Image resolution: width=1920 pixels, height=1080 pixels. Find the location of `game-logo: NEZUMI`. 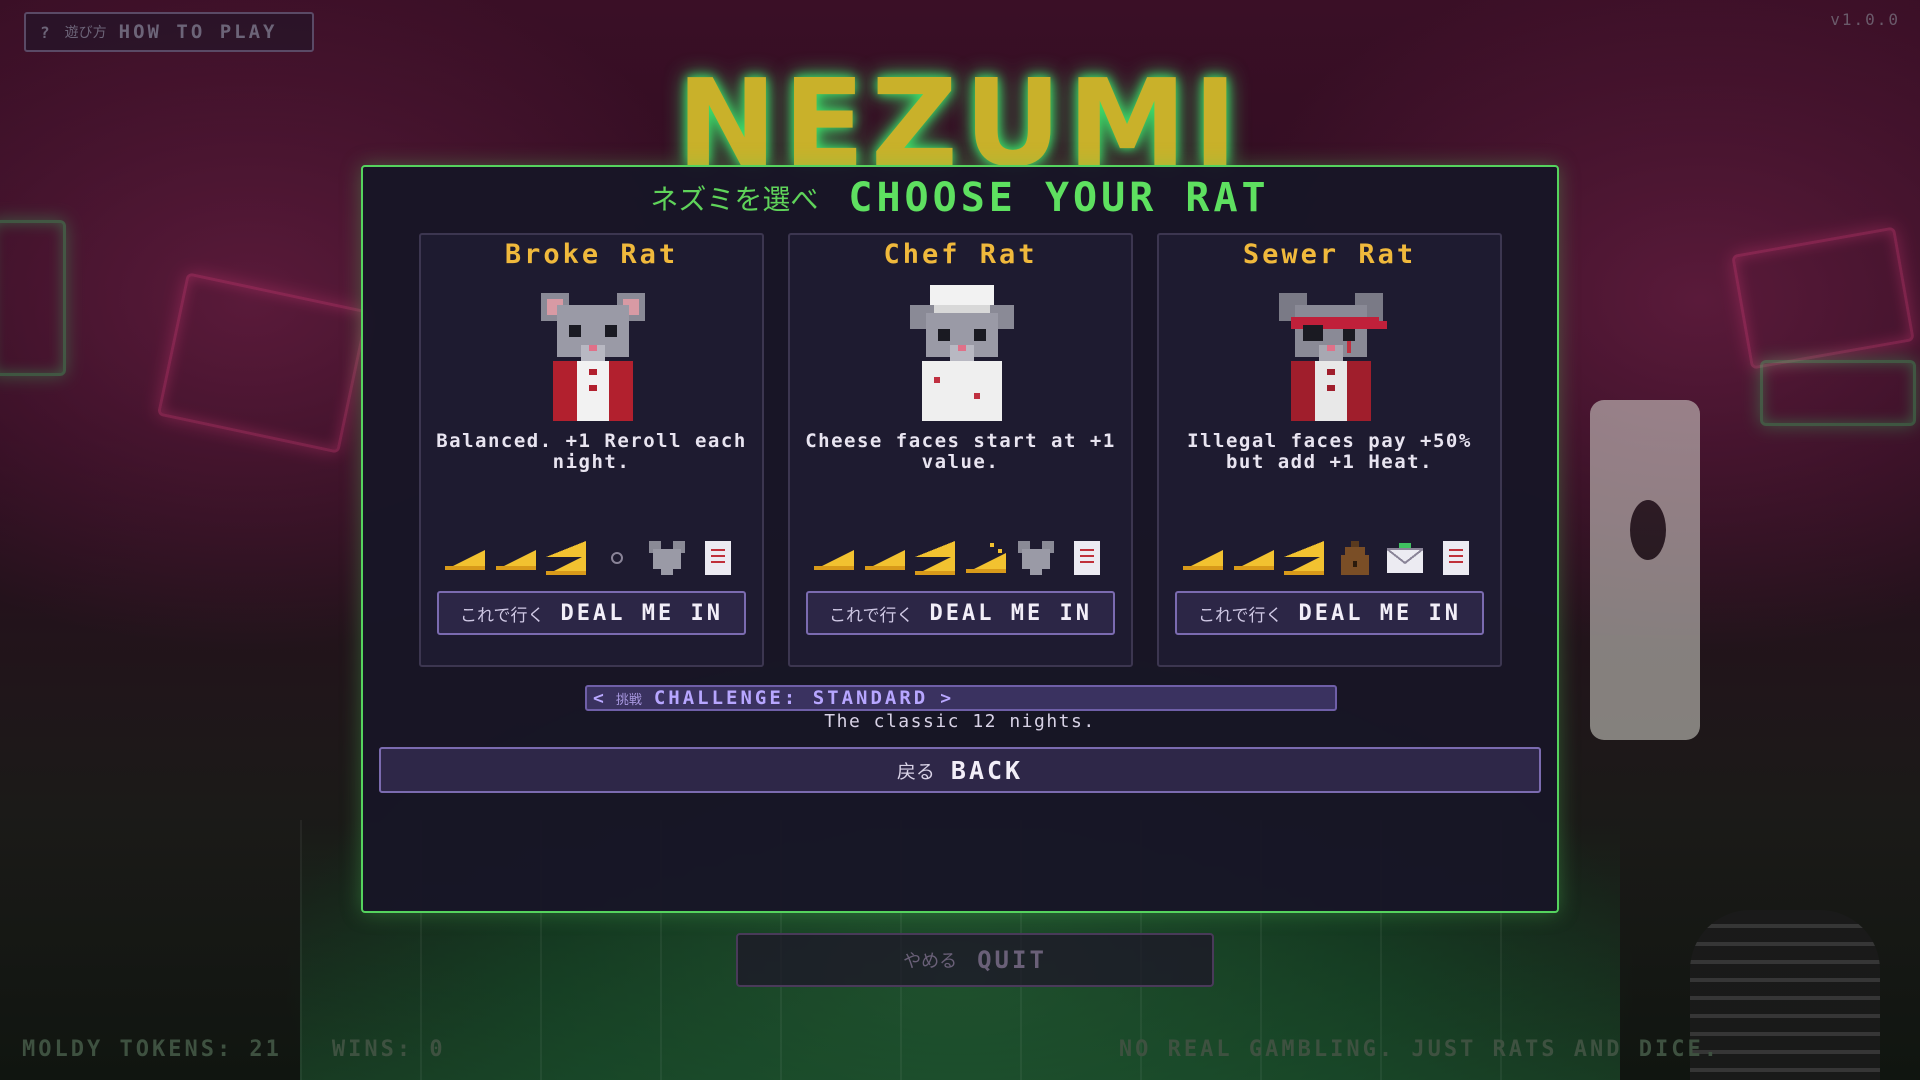

game-logo: NEZUMI is located at coordinates (960, 124).